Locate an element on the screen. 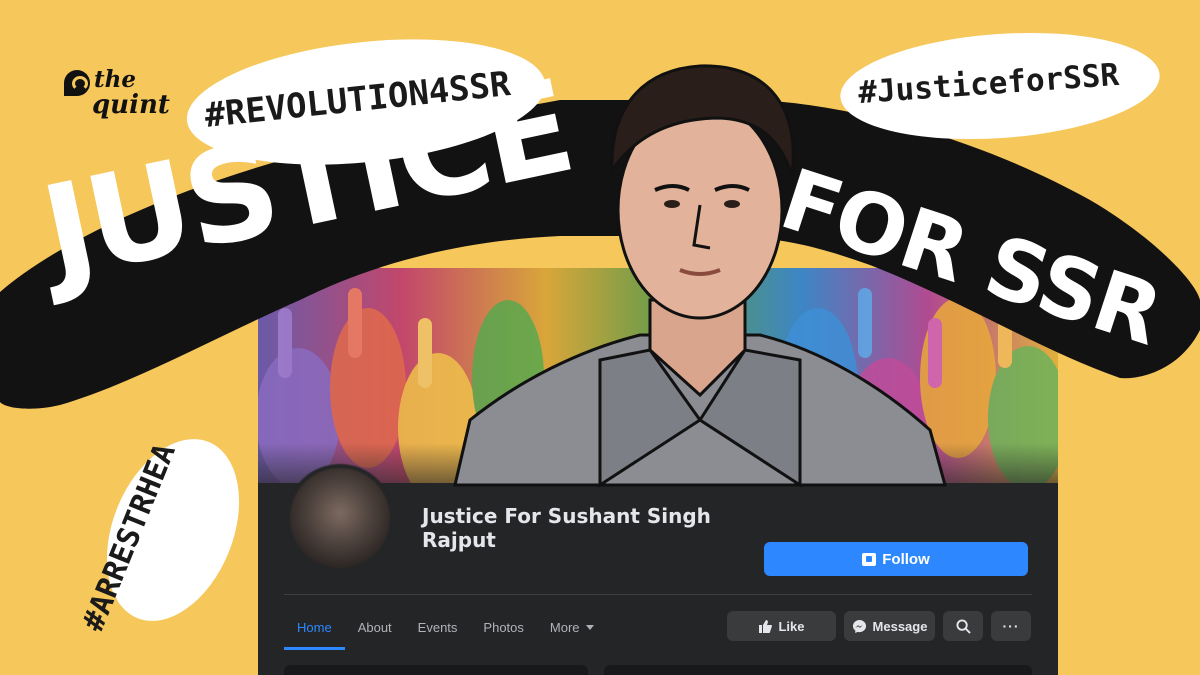 The image size is (1200, 675). logo-the: the is located at coordinates (115, 79).